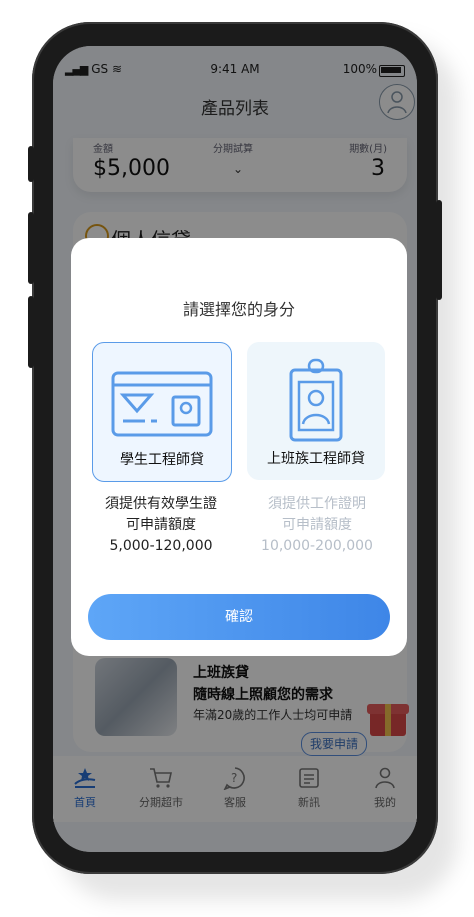 The height and width of the screenshot is (917, 474). I want to click on student-id-card-icon, so click(162, 404).